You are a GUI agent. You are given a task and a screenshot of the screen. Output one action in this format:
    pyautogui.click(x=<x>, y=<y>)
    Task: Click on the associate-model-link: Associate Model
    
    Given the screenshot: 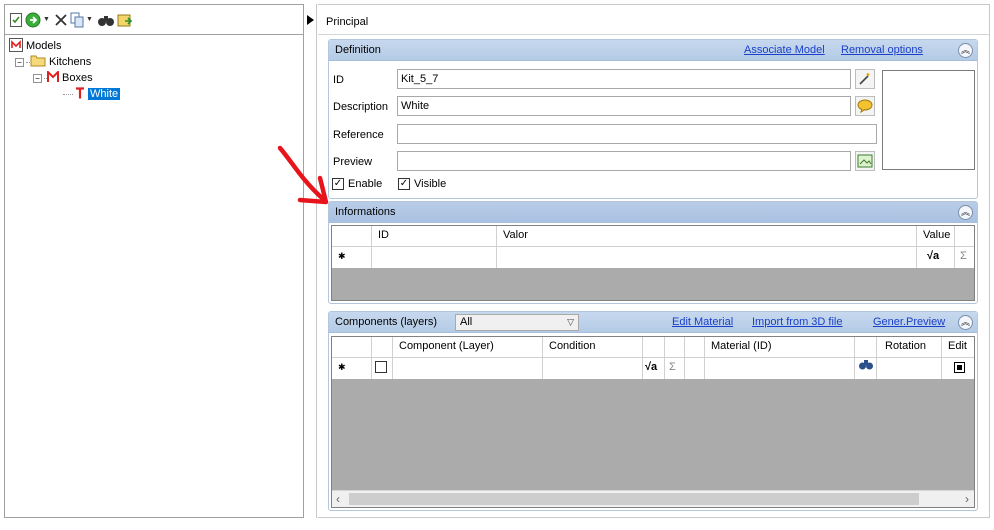 What is the action you would take?
    pyautogui.click(x=784, y=50)
    